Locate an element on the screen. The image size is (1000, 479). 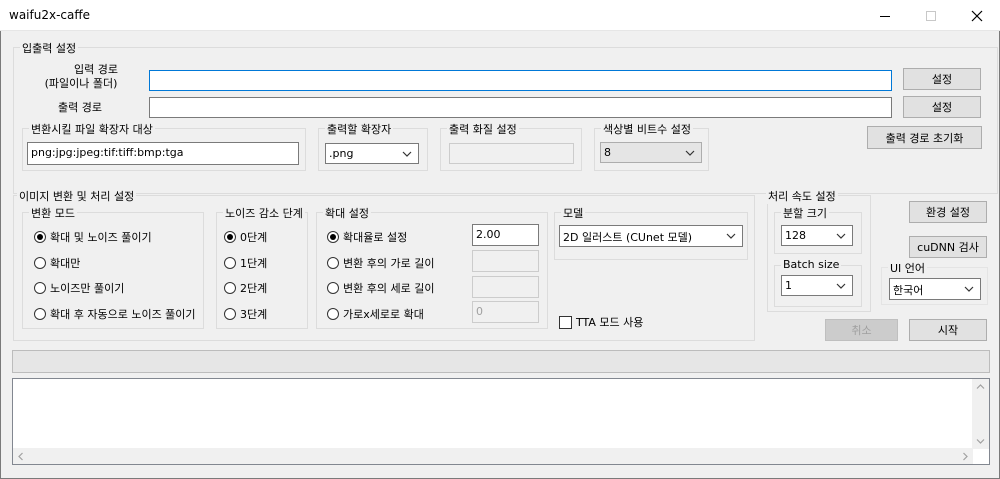
bit-depth-select: 8 is located at coordinates (651, 152).